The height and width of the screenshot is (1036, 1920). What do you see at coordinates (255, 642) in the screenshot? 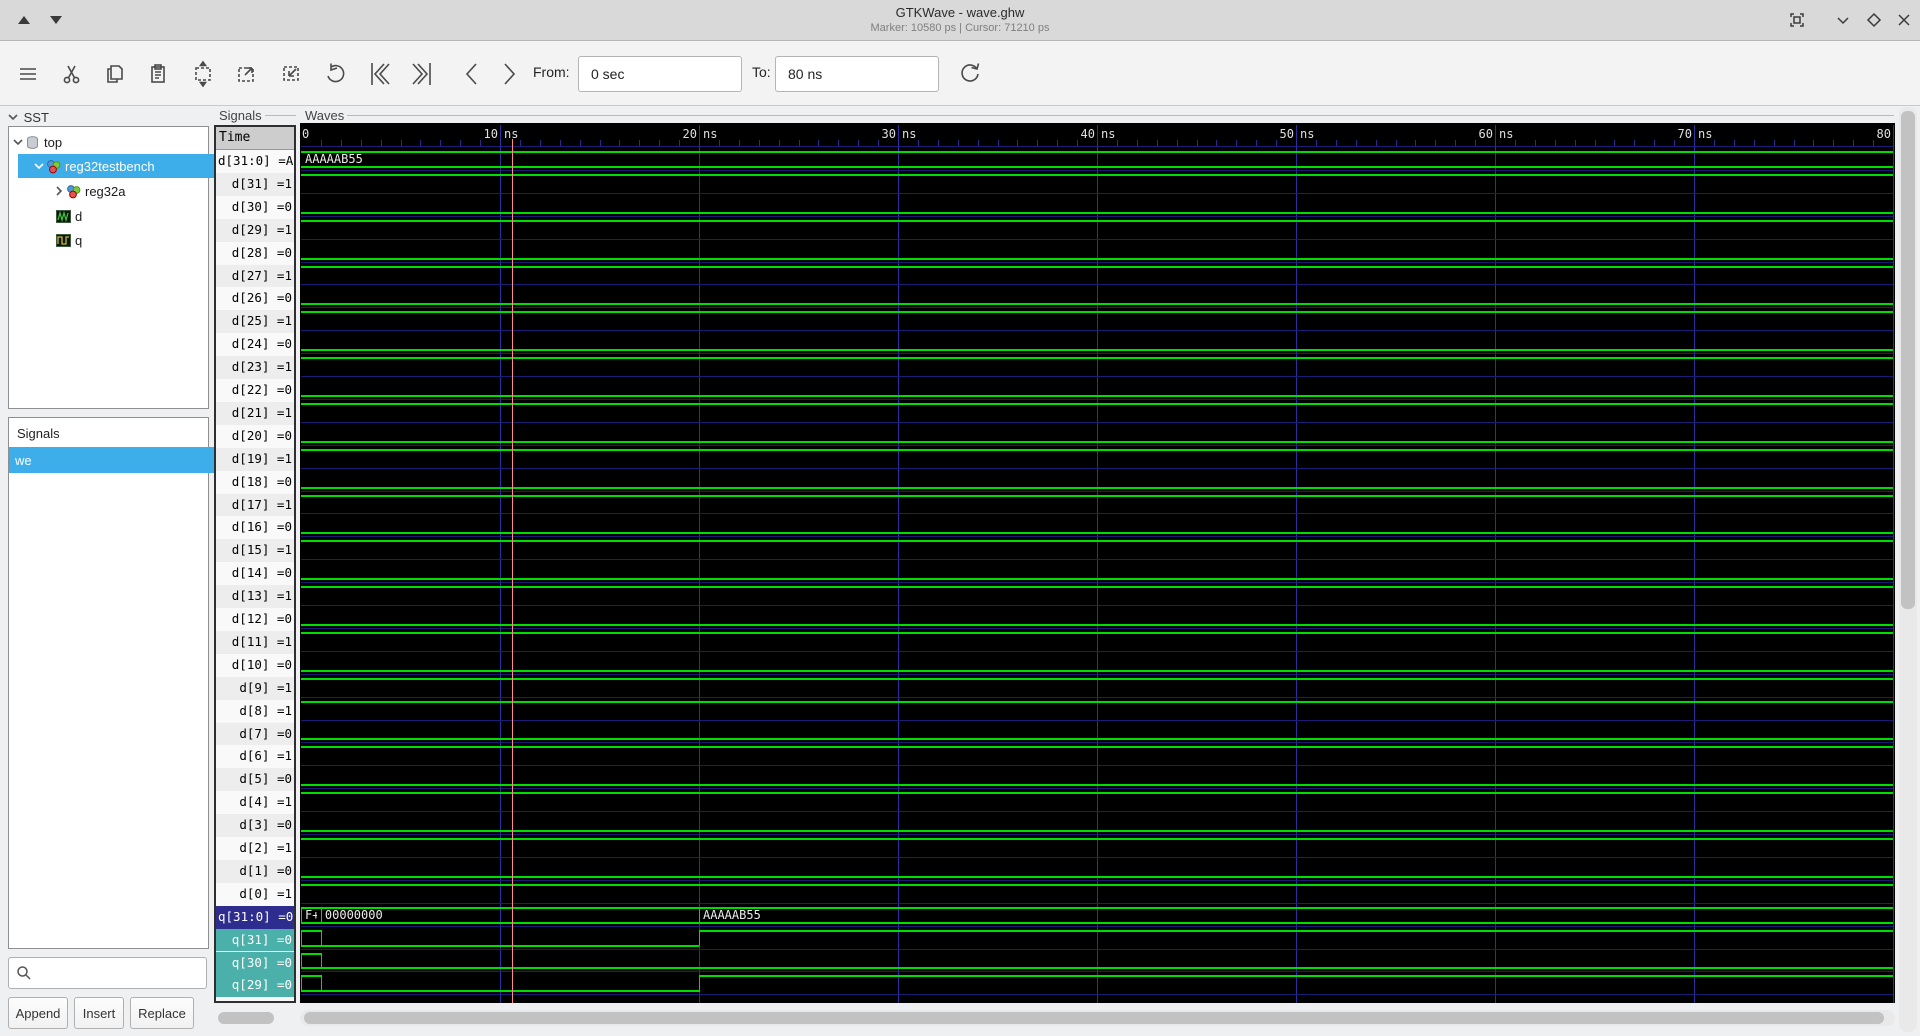
I see `signal-row: d[11] =1` at bounding box center [255, 642].